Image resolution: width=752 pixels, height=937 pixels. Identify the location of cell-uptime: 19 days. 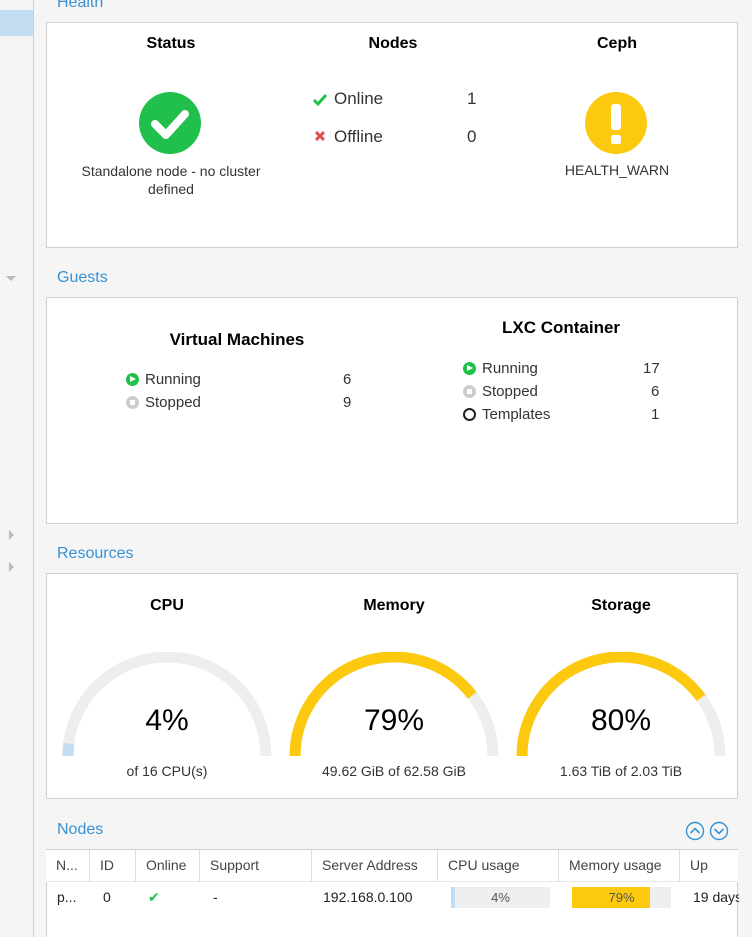
(716, 897).